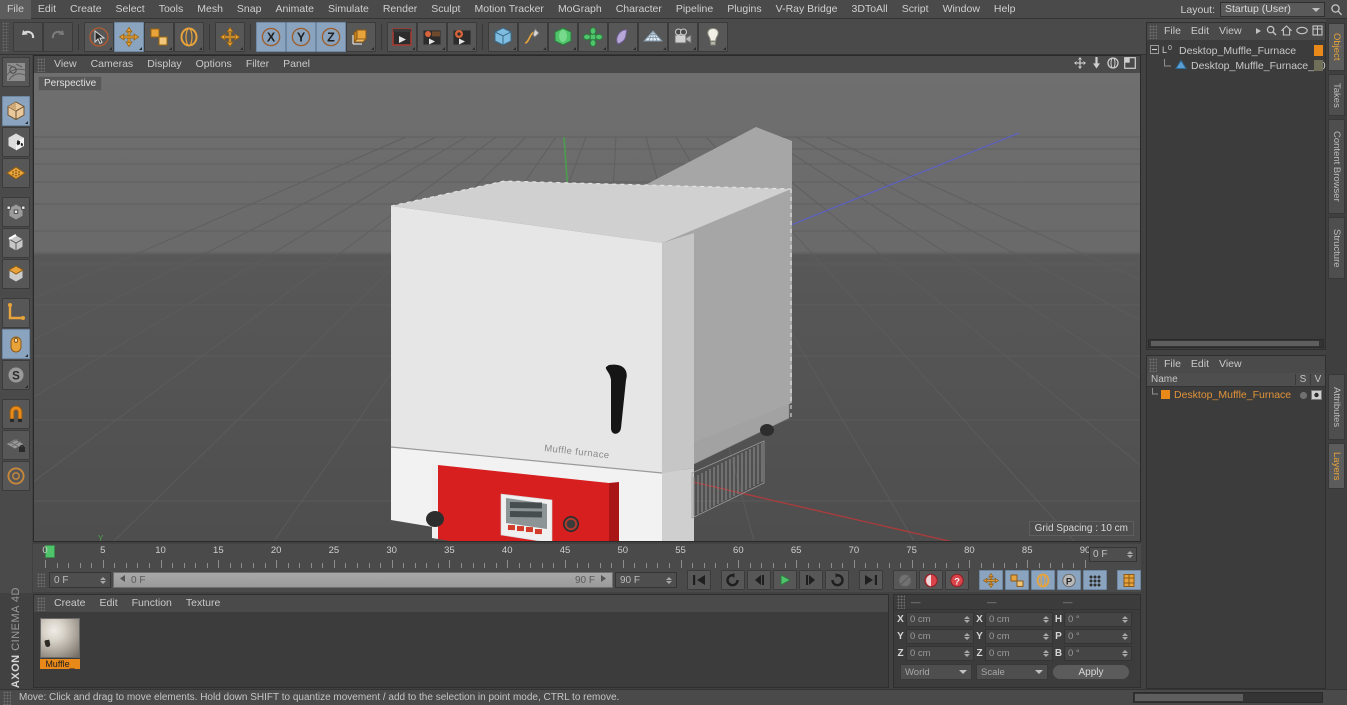 The height and width of the screenshot is (705, 1347). Describe the element at coordinates (41, 64) in the screenshot. I see `viewport-grip` at that location.